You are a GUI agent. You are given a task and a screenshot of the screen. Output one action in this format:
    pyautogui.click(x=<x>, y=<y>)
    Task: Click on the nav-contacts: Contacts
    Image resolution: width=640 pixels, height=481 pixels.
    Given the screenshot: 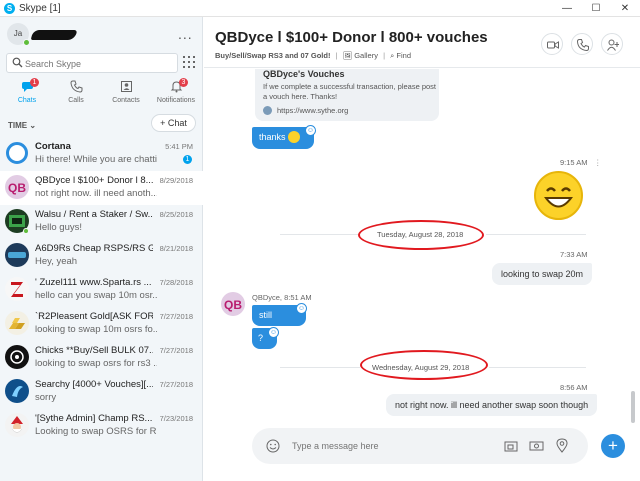 What is the action you would take?
    pyautogui.click(x=126, y=95)
    